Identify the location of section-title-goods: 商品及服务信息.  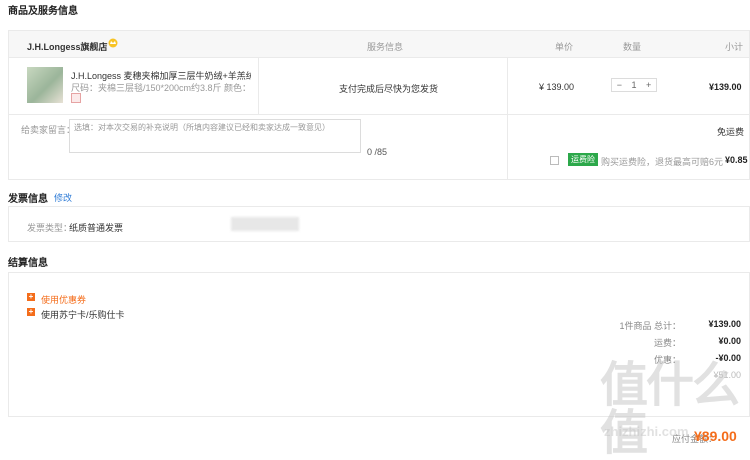
(43, 11).